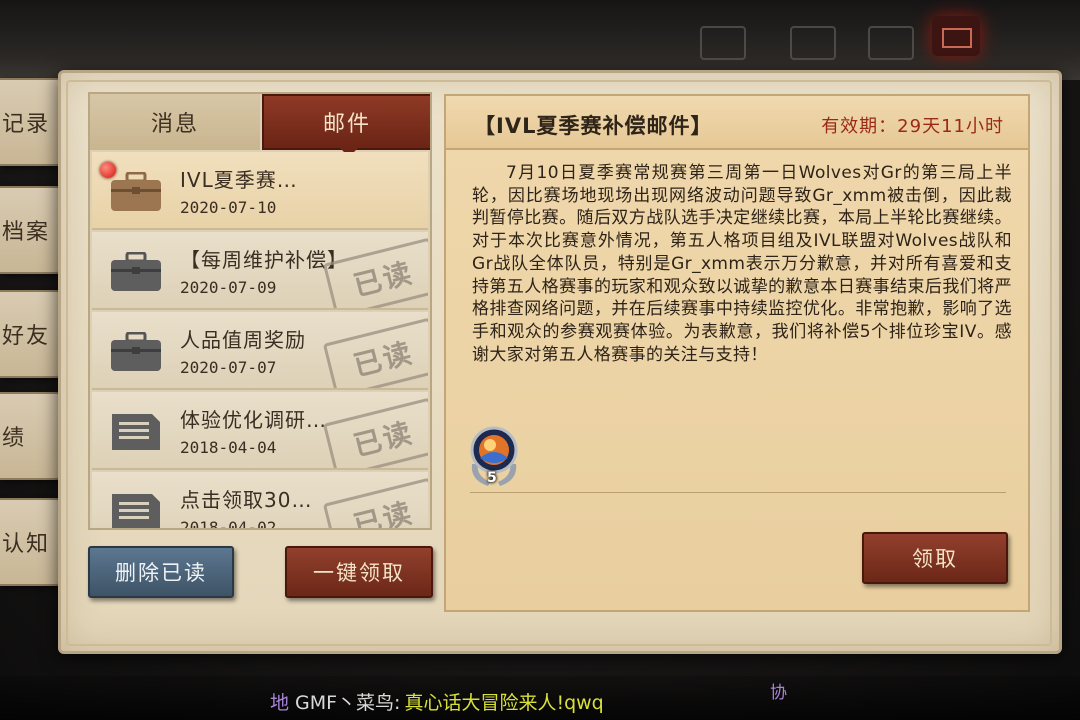  Describe the element at coordinates (26, 336) in the screenshot. I see `side-tab-label: 好友` at that location.